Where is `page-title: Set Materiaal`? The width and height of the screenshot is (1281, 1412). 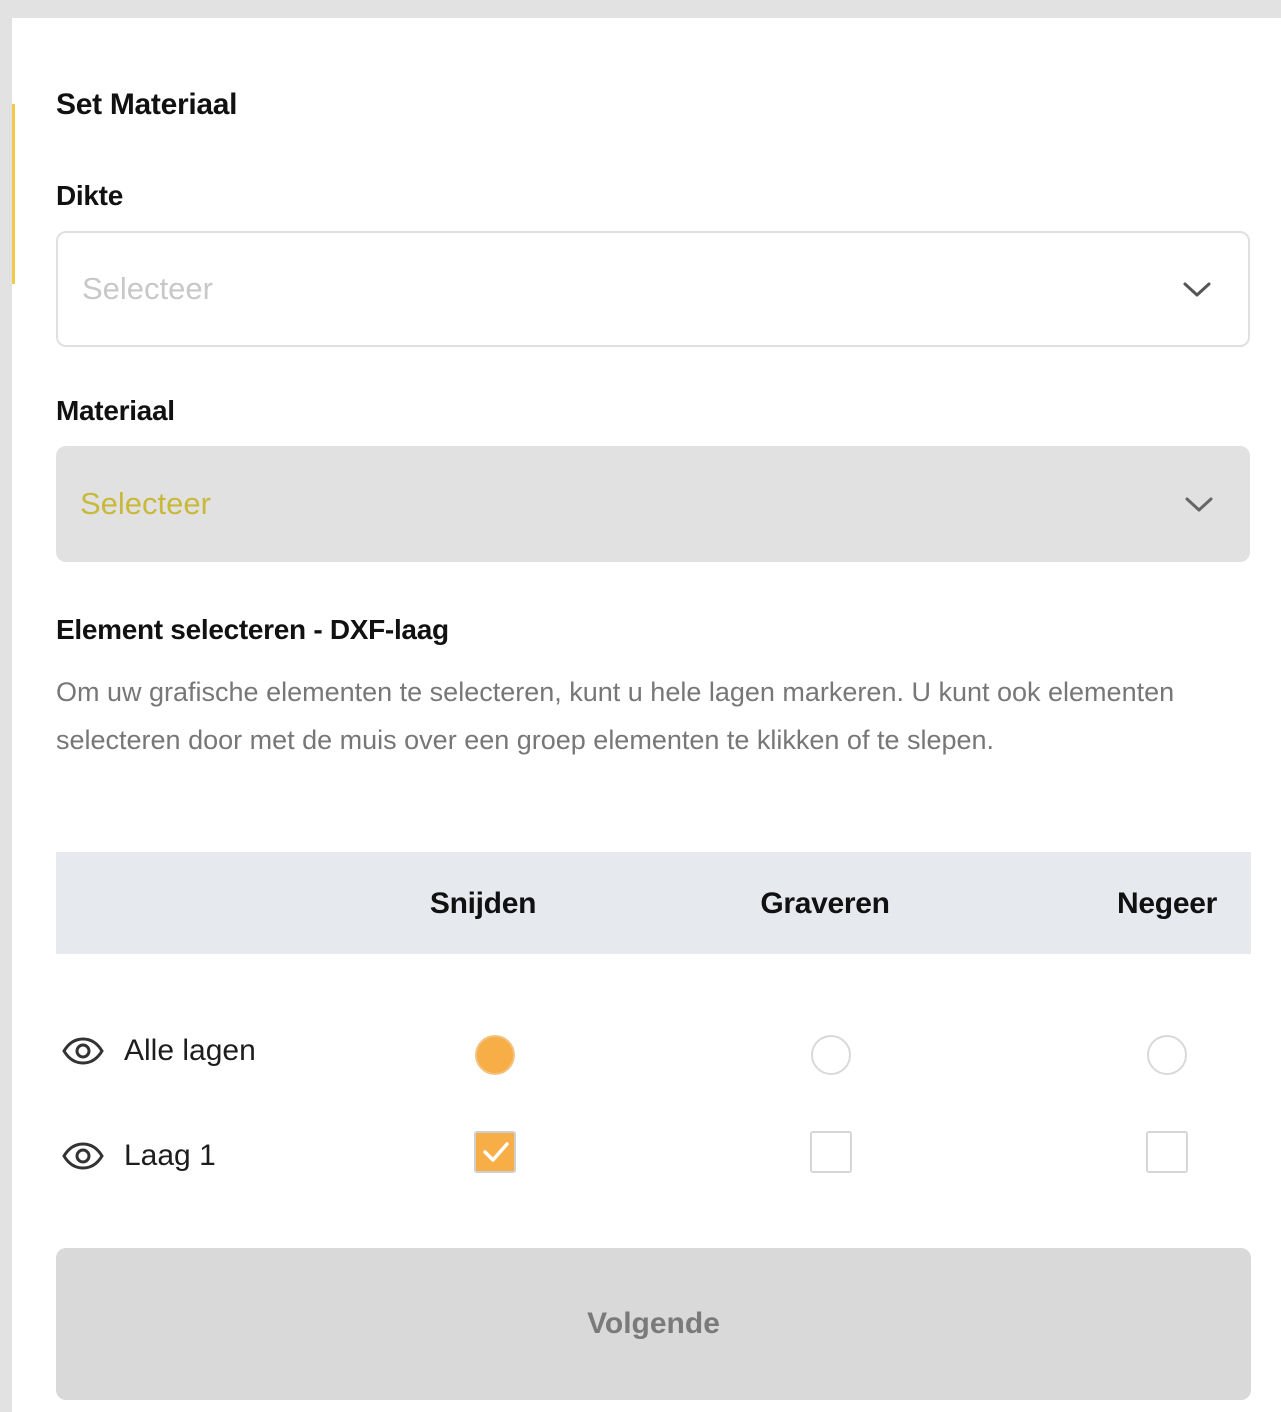
page-title: Set Materiaal is located at coordinates (147, 104).